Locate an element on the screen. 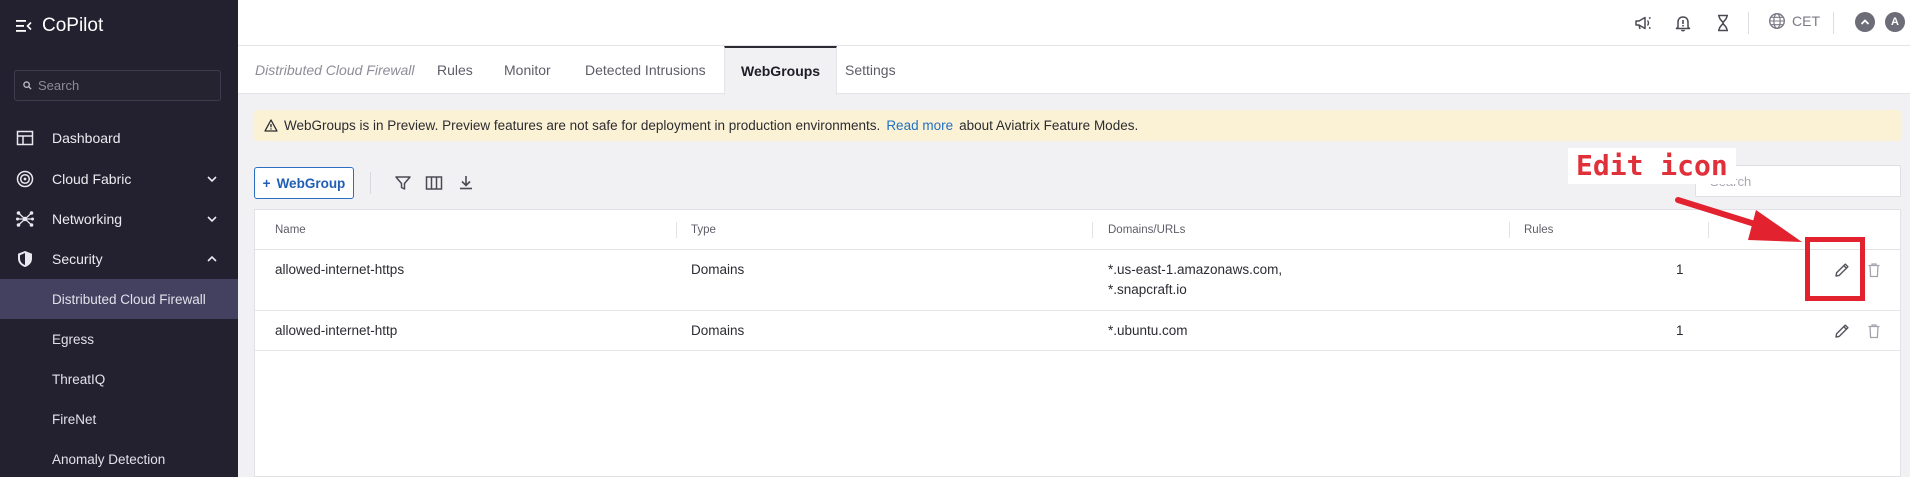  filter-icon is located at coordinates (403, 183).